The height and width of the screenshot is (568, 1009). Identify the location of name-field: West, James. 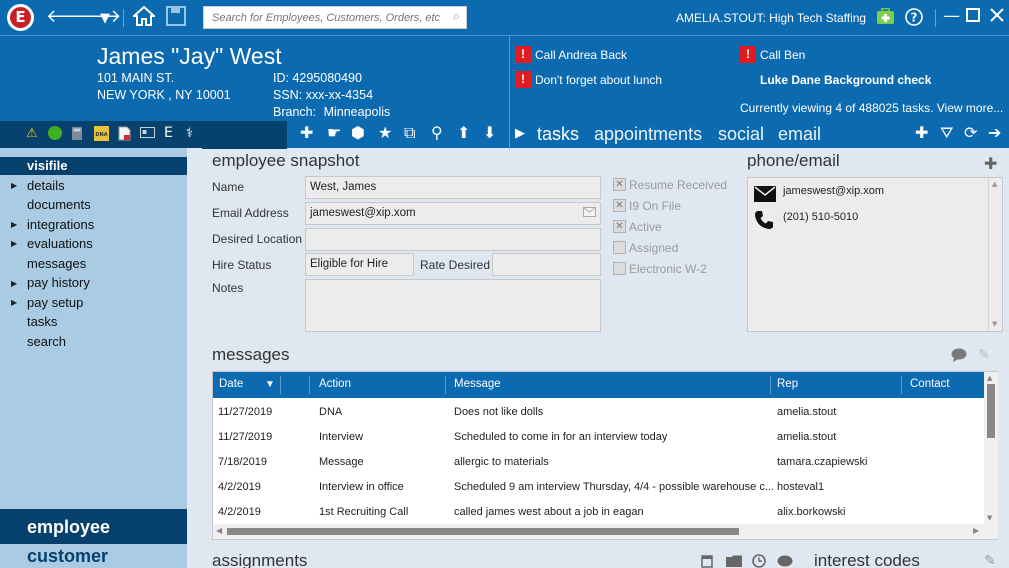
(453, 187).